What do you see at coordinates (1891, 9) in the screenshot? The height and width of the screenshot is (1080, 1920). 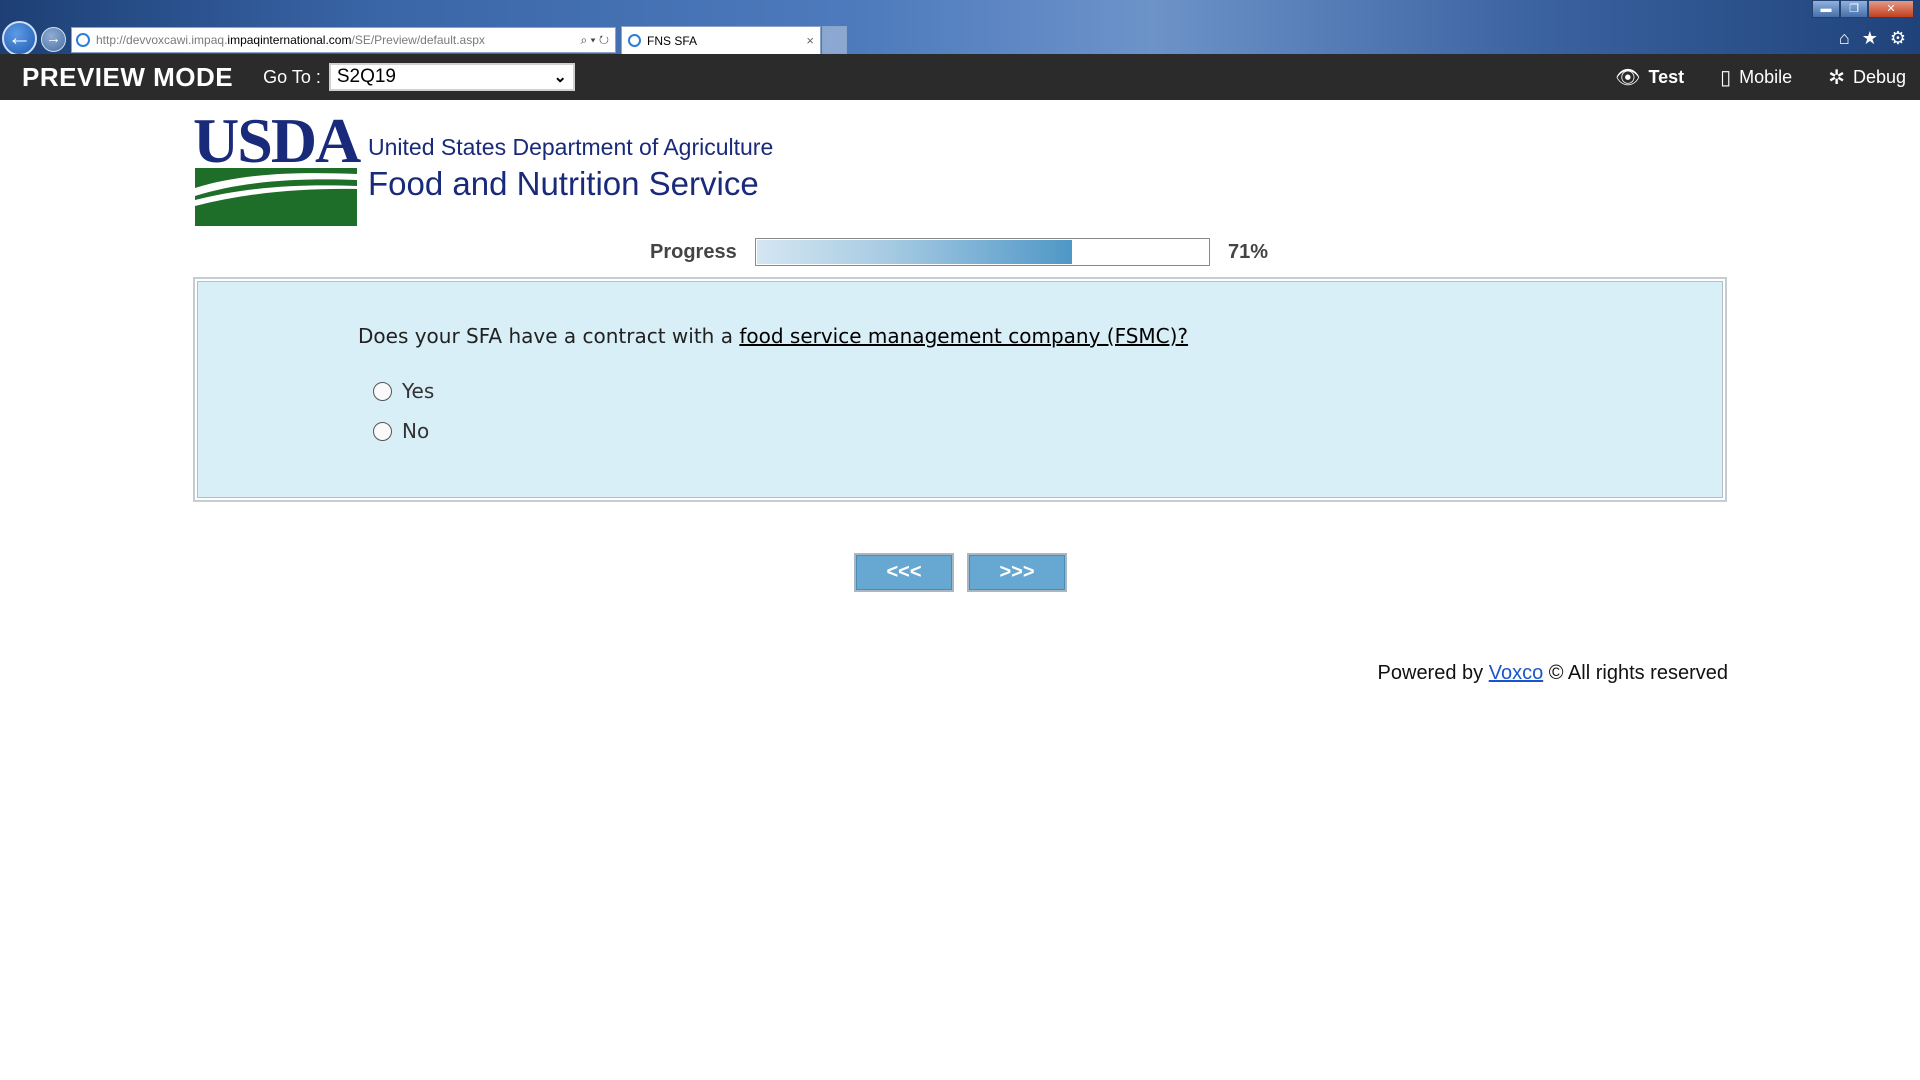 I see `close-window-button: ✕` at bounding box center [1891, 9].